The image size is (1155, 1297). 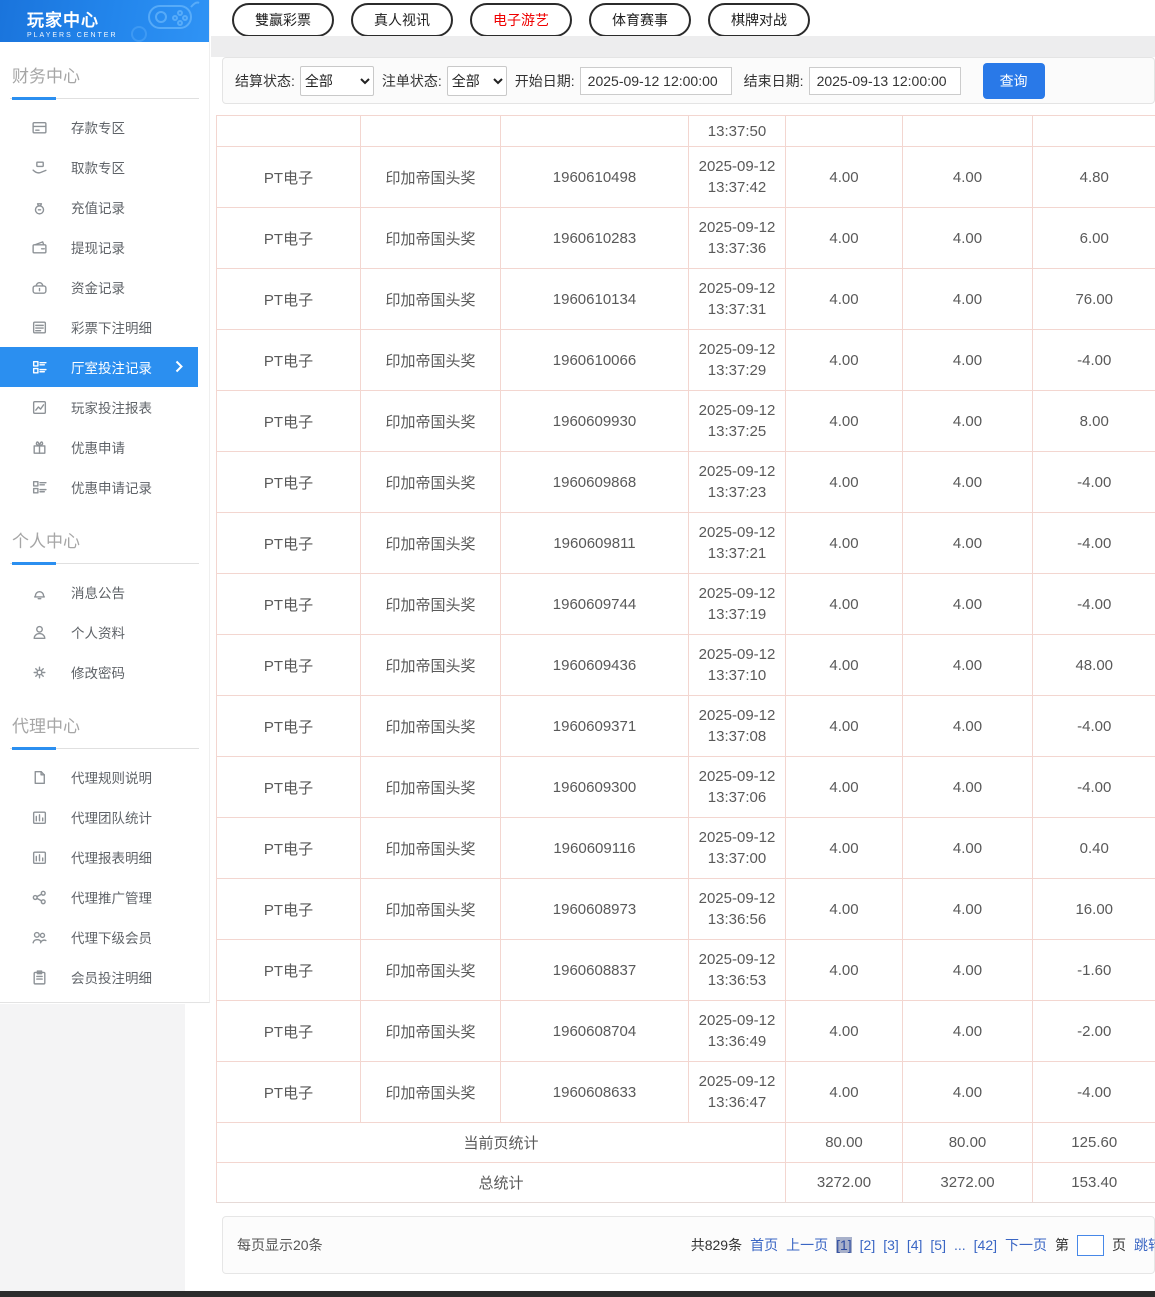 I want to click on sidebar-item-个人资料: 个人资料, so click(x=104, y=632).